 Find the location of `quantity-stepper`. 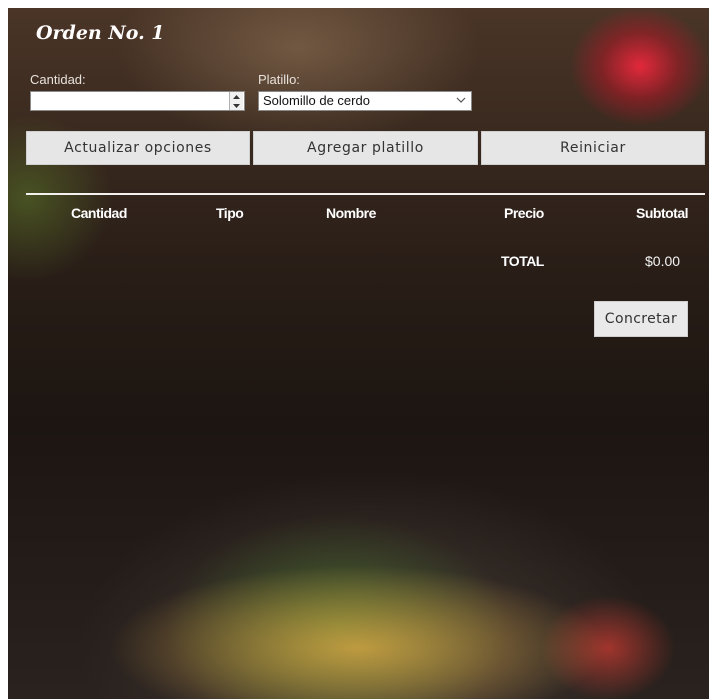

quantity-stepper is located at coordinates (236, 101).